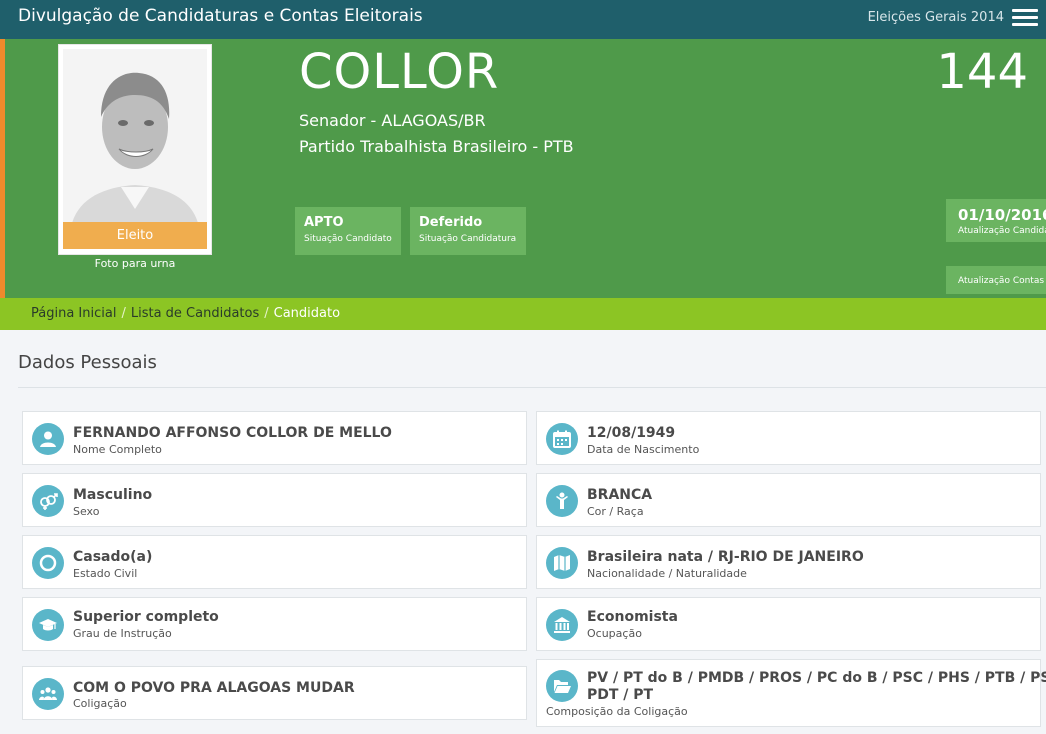 The image size is (1046, 734). I want to click on detail-value: FERNANDO AFFONSO COLLOR DE MELLO, so click(232, 433).